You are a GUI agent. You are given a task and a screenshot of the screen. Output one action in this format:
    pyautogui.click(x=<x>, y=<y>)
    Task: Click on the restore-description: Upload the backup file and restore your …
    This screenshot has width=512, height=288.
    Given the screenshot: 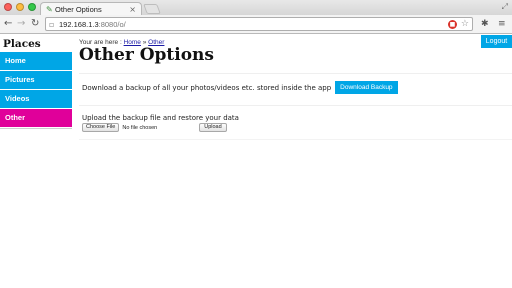 What is the action you would take?
    pyautogui.click(x=160, y=118)
    